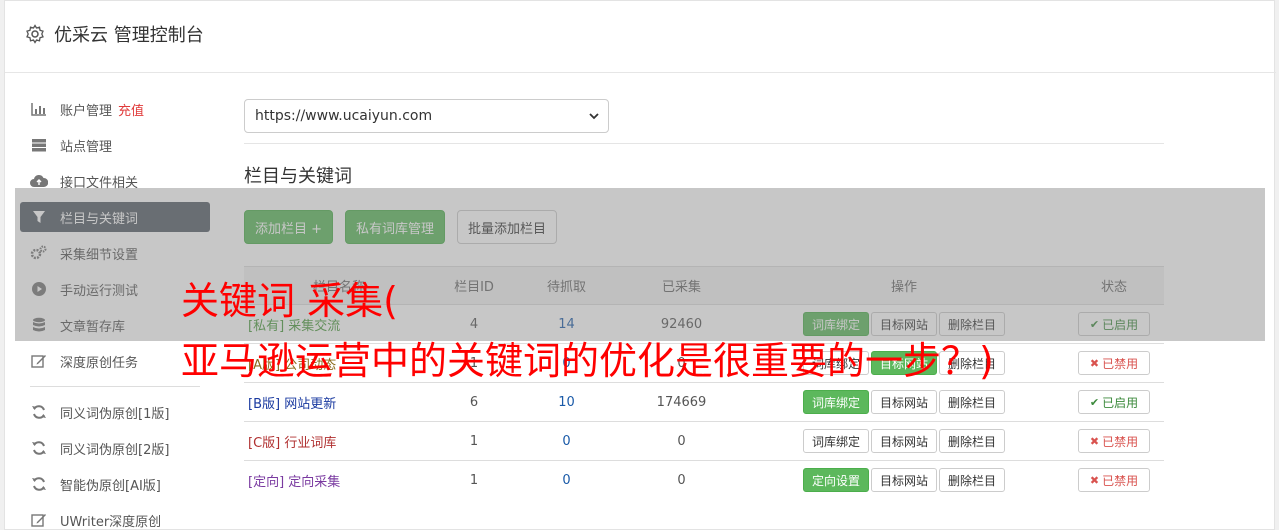 The width and height of the screenshot is (1279, 530). I want to click on sidebar-item-label: 账户管理, so click(86, 111).